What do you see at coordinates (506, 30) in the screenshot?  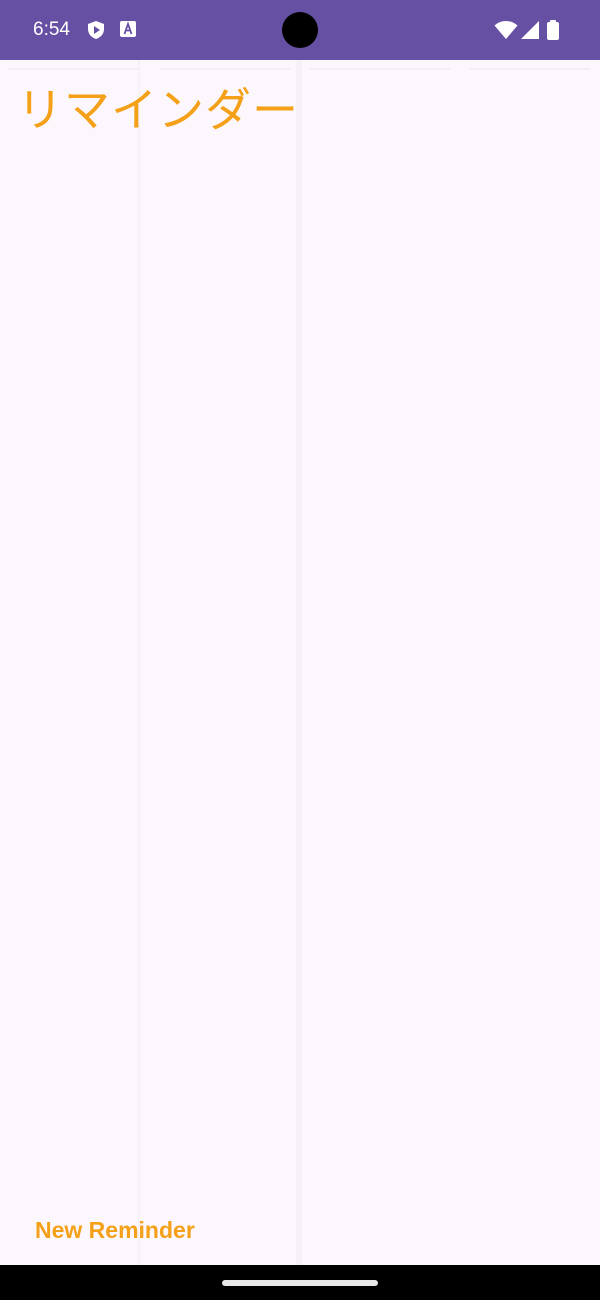 I see `wifi-icon` at bounding box center [506, 30].